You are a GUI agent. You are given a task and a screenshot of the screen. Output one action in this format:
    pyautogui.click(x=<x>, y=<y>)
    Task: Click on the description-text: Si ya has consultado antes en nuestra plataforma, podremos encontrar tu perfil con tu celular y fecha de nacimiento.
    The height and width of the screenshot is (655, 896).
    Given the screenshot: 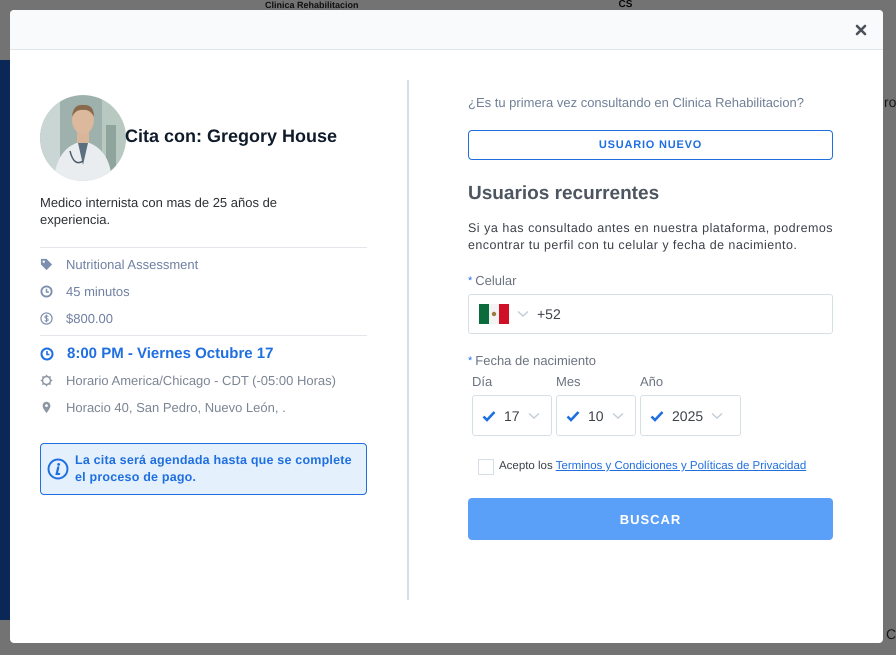 What is the action you would take?
    pyautogui.click(x=650, y=237)
    